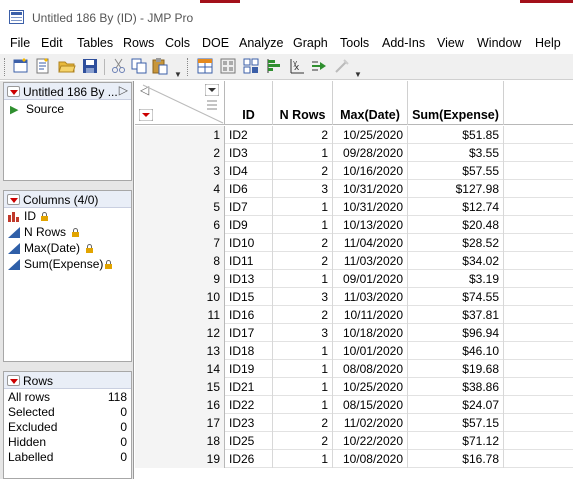 The width and height of the screenshot is (573, 479). Describe the element at coordinates (456, 441) in the screenshot. I see `cell-sum-expense: $71.12` at that location.